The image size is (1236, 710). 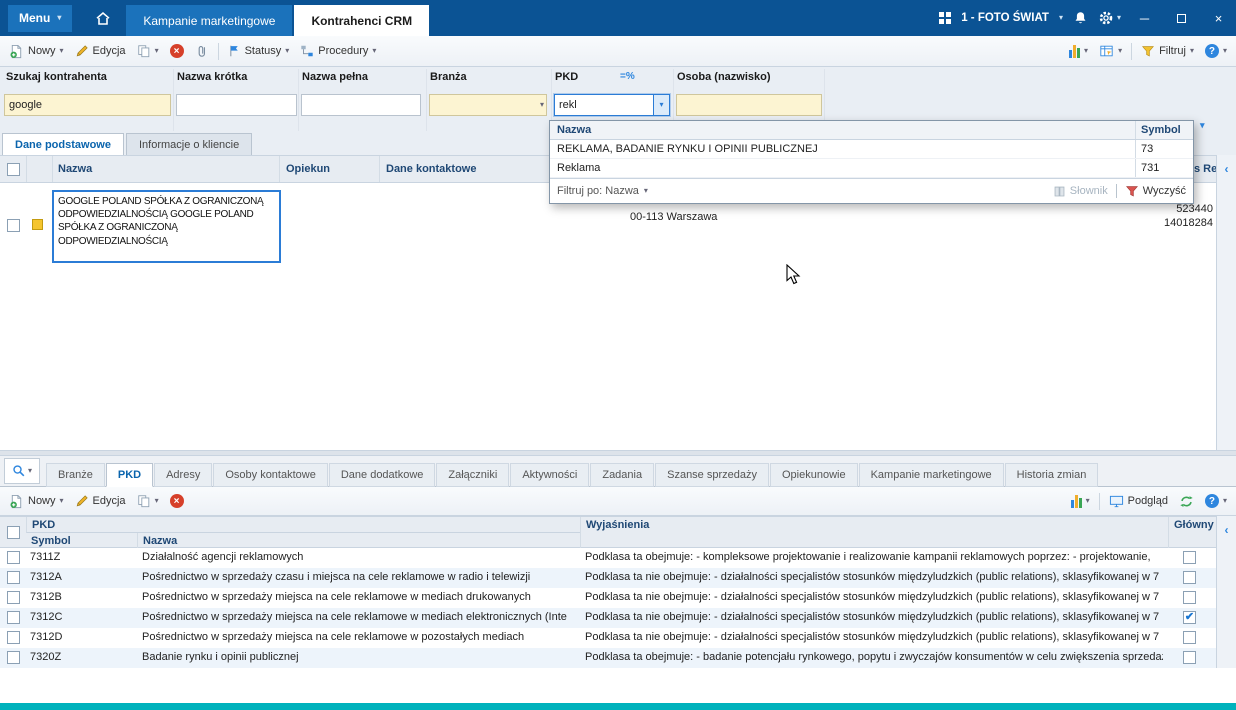 I want to click on apps-grid-icon, so click(x=945, y=18).